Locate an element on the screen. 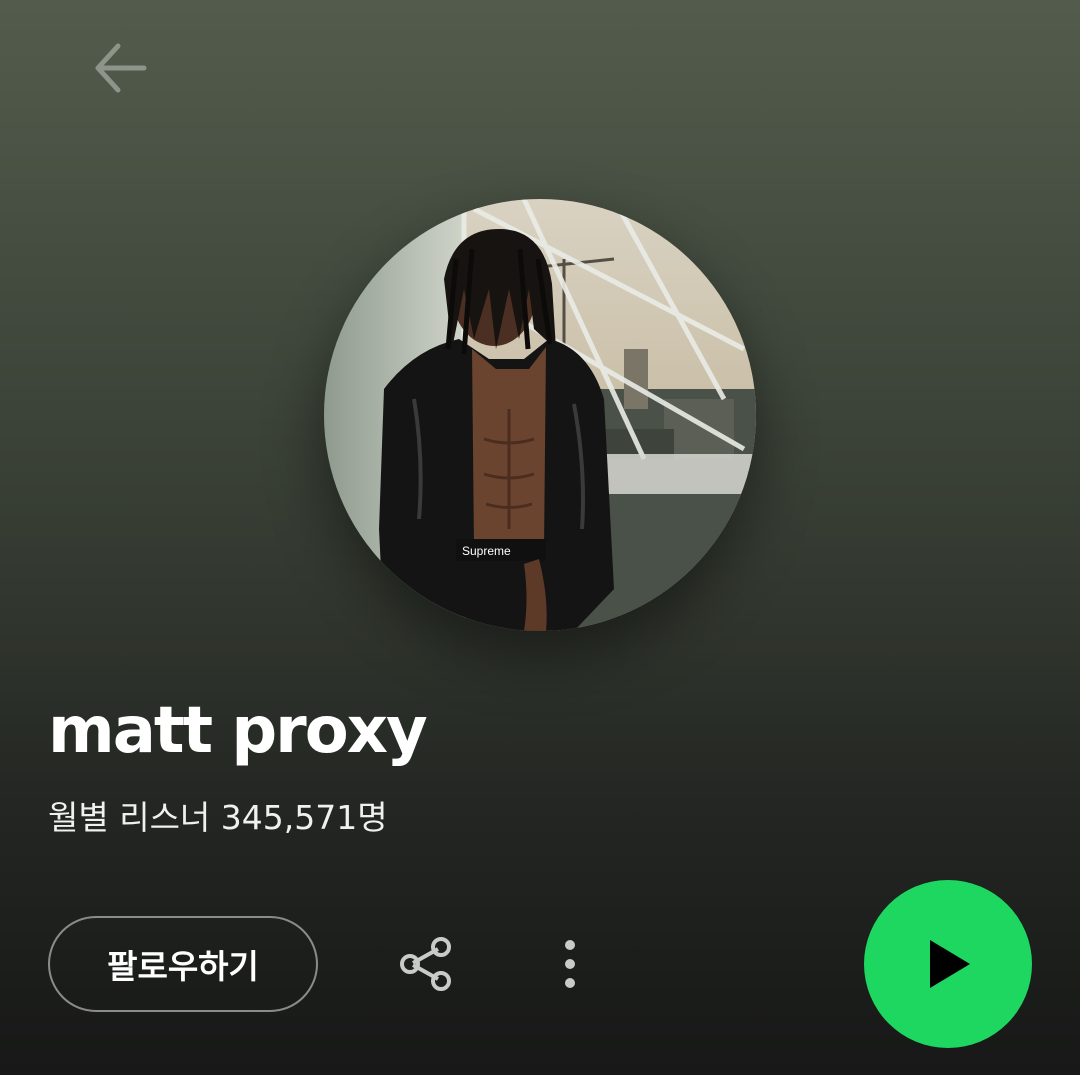  play-icon is located at coordinates (950, 964).